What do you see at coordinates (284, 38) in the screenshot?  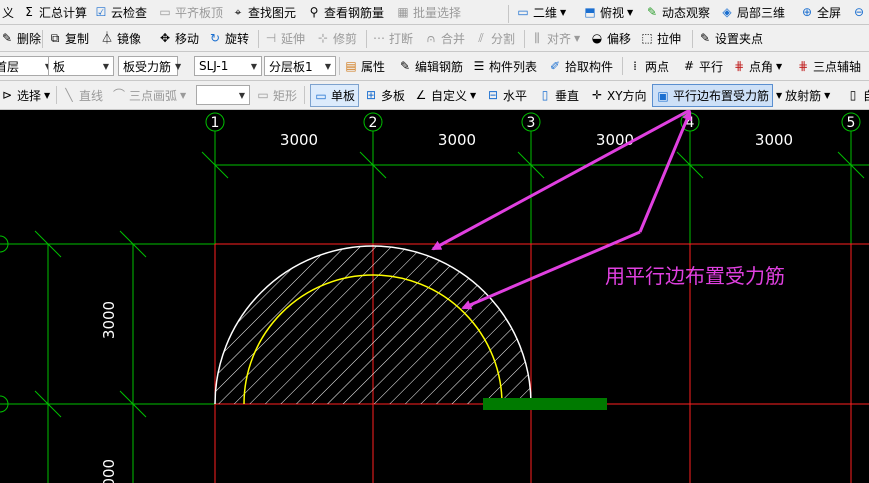 I see `extend-button: ⊣ 延伸` at bounding box center [284, 38].